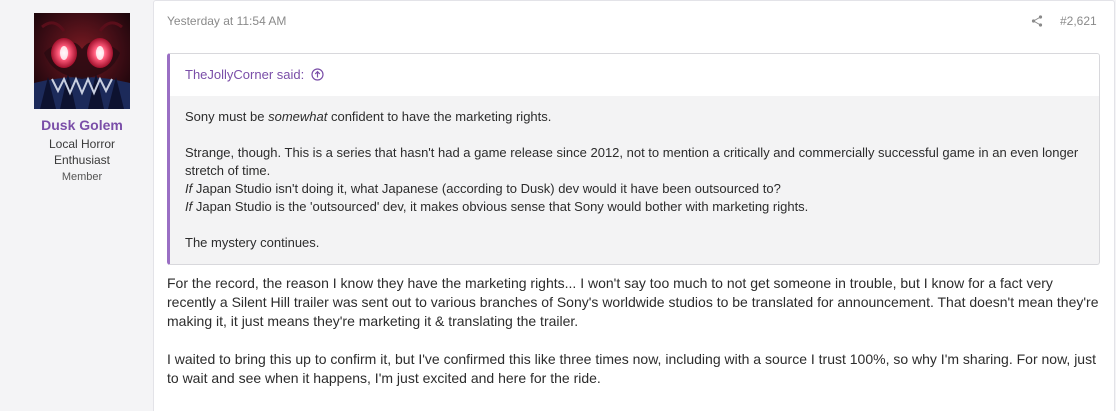  I want to click on quote-author-label: TheJollyCorner said:, so click(245, 74).